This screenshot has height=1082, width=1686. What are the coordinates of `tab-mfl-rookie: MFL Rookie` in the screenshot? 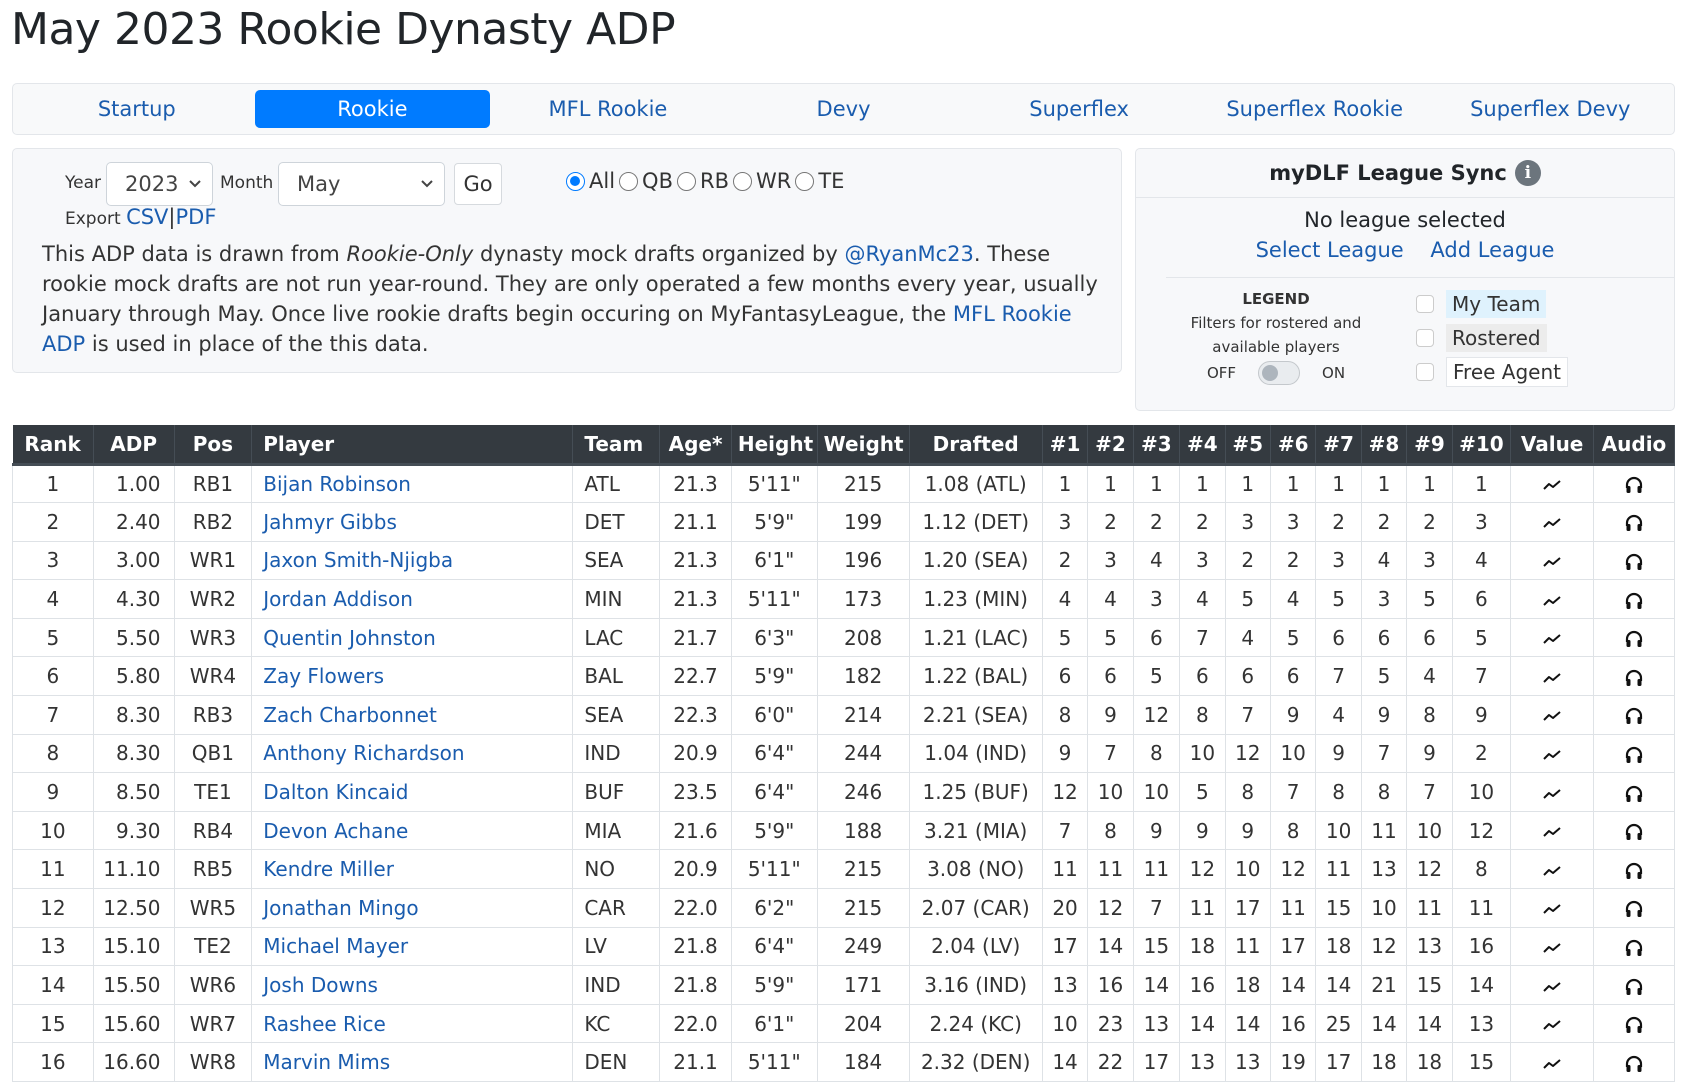 It's located at (608, 109).